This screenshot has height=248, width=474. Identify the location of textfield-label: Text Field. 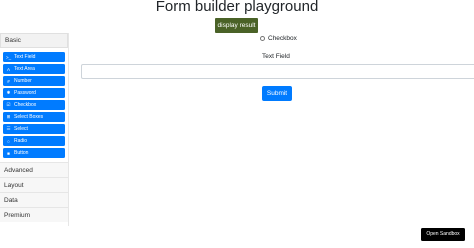
(276, 56).